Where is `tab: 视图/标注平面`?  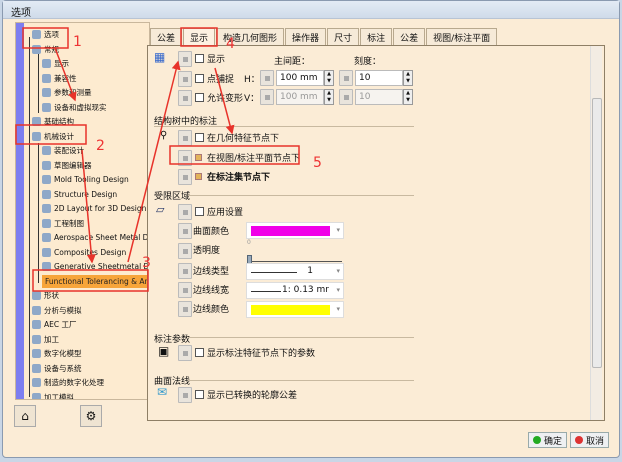
tab: 视图/标注平面 is located at coordinates (462, 36).